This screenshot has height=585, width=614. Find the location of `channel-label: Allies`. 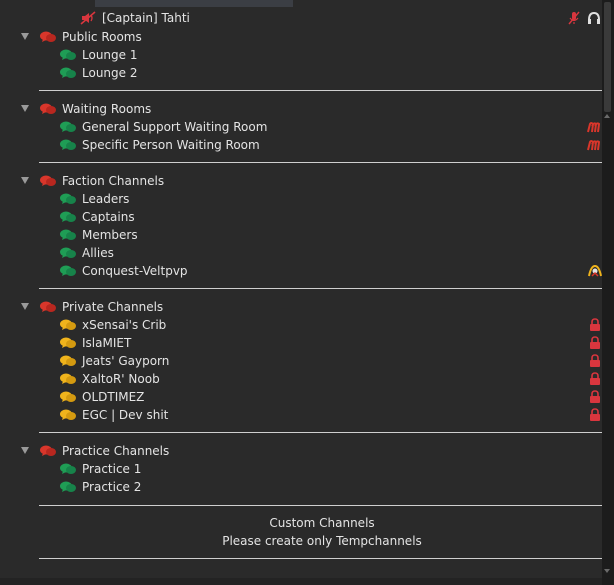

channel-label: Allies is located at coordinates (98, 253).